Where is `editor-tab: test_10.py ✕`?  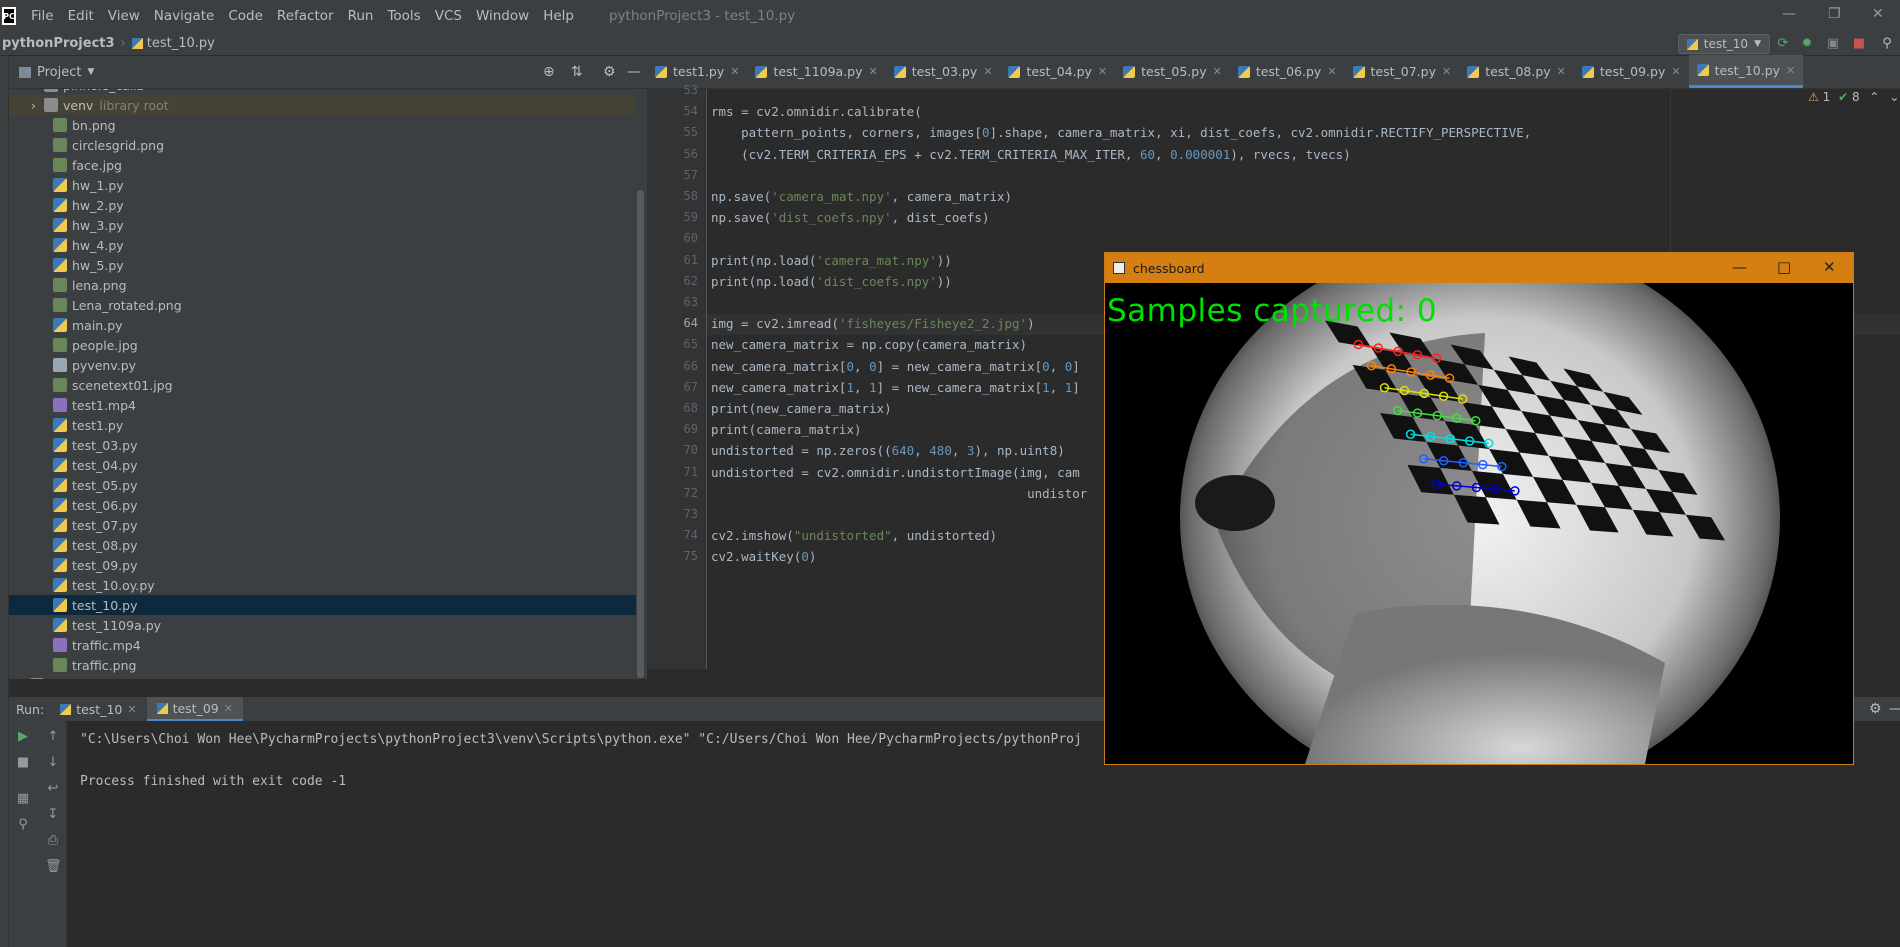
editor-tab: test_10.py ✕ is located at coordinates (1746, 71).